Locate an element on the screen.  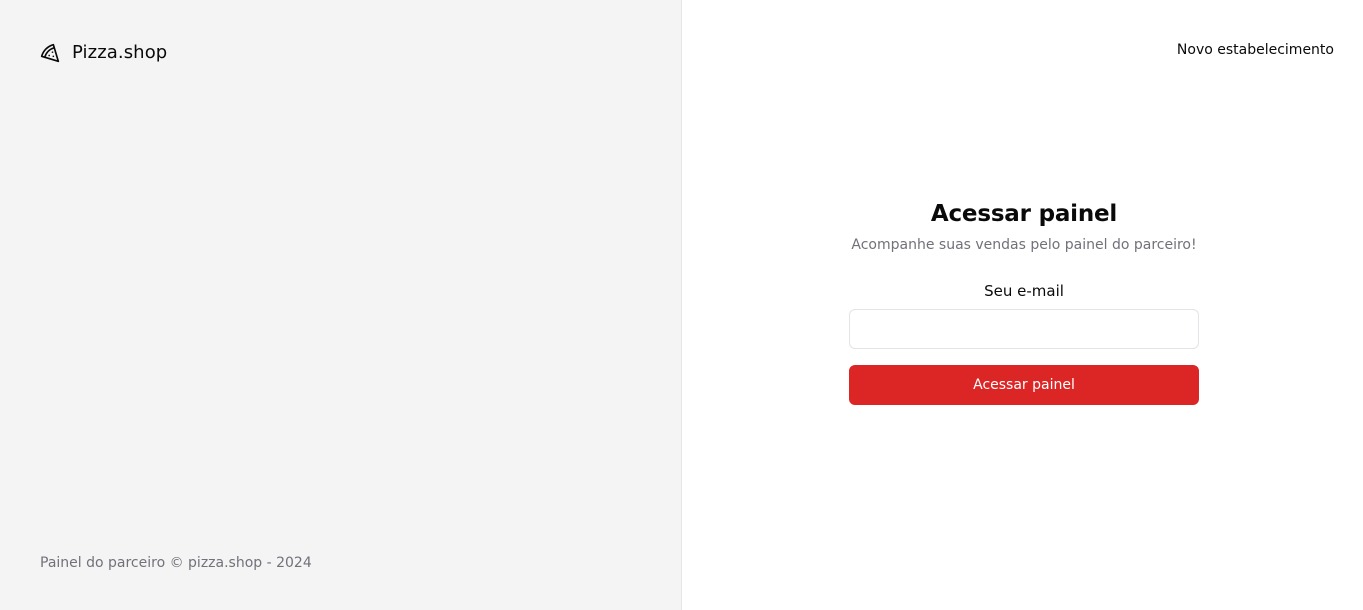
email-field is located at coordinates (1024, 329).